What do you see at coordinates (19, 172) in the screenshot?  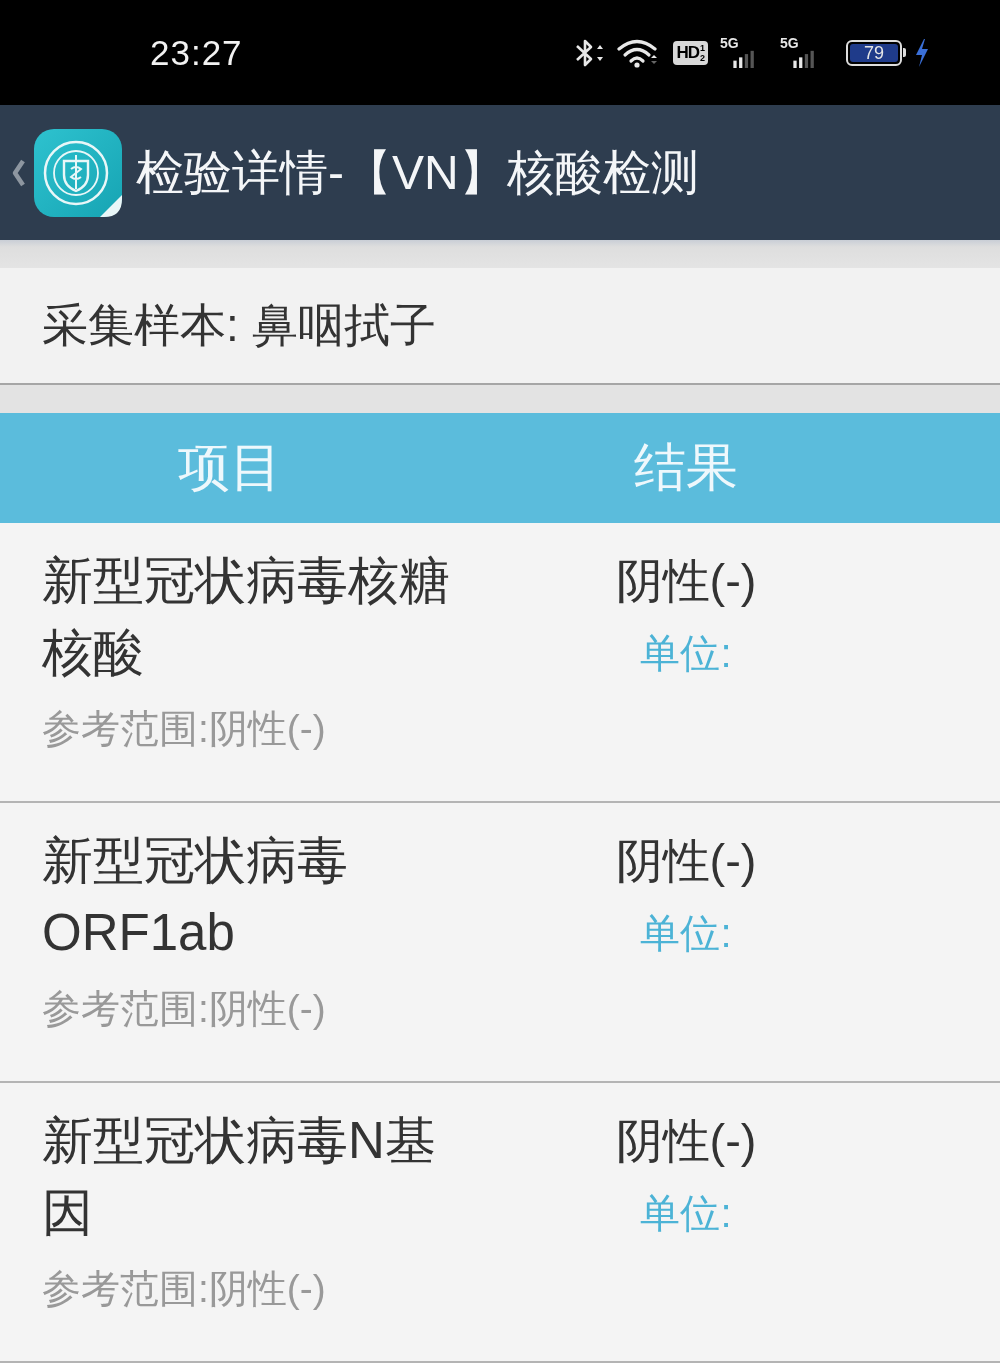 I see `back-icon` at bounding box center [19, 172].